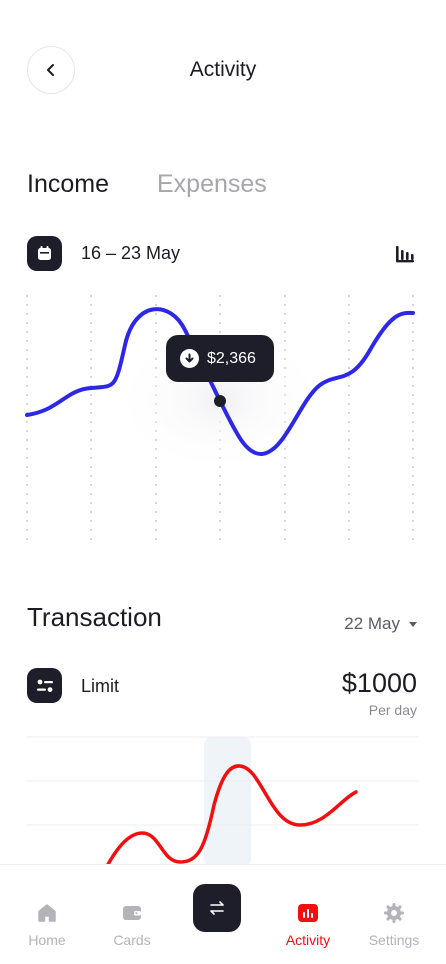  I want to click on calendar-button, so click(44, 253).